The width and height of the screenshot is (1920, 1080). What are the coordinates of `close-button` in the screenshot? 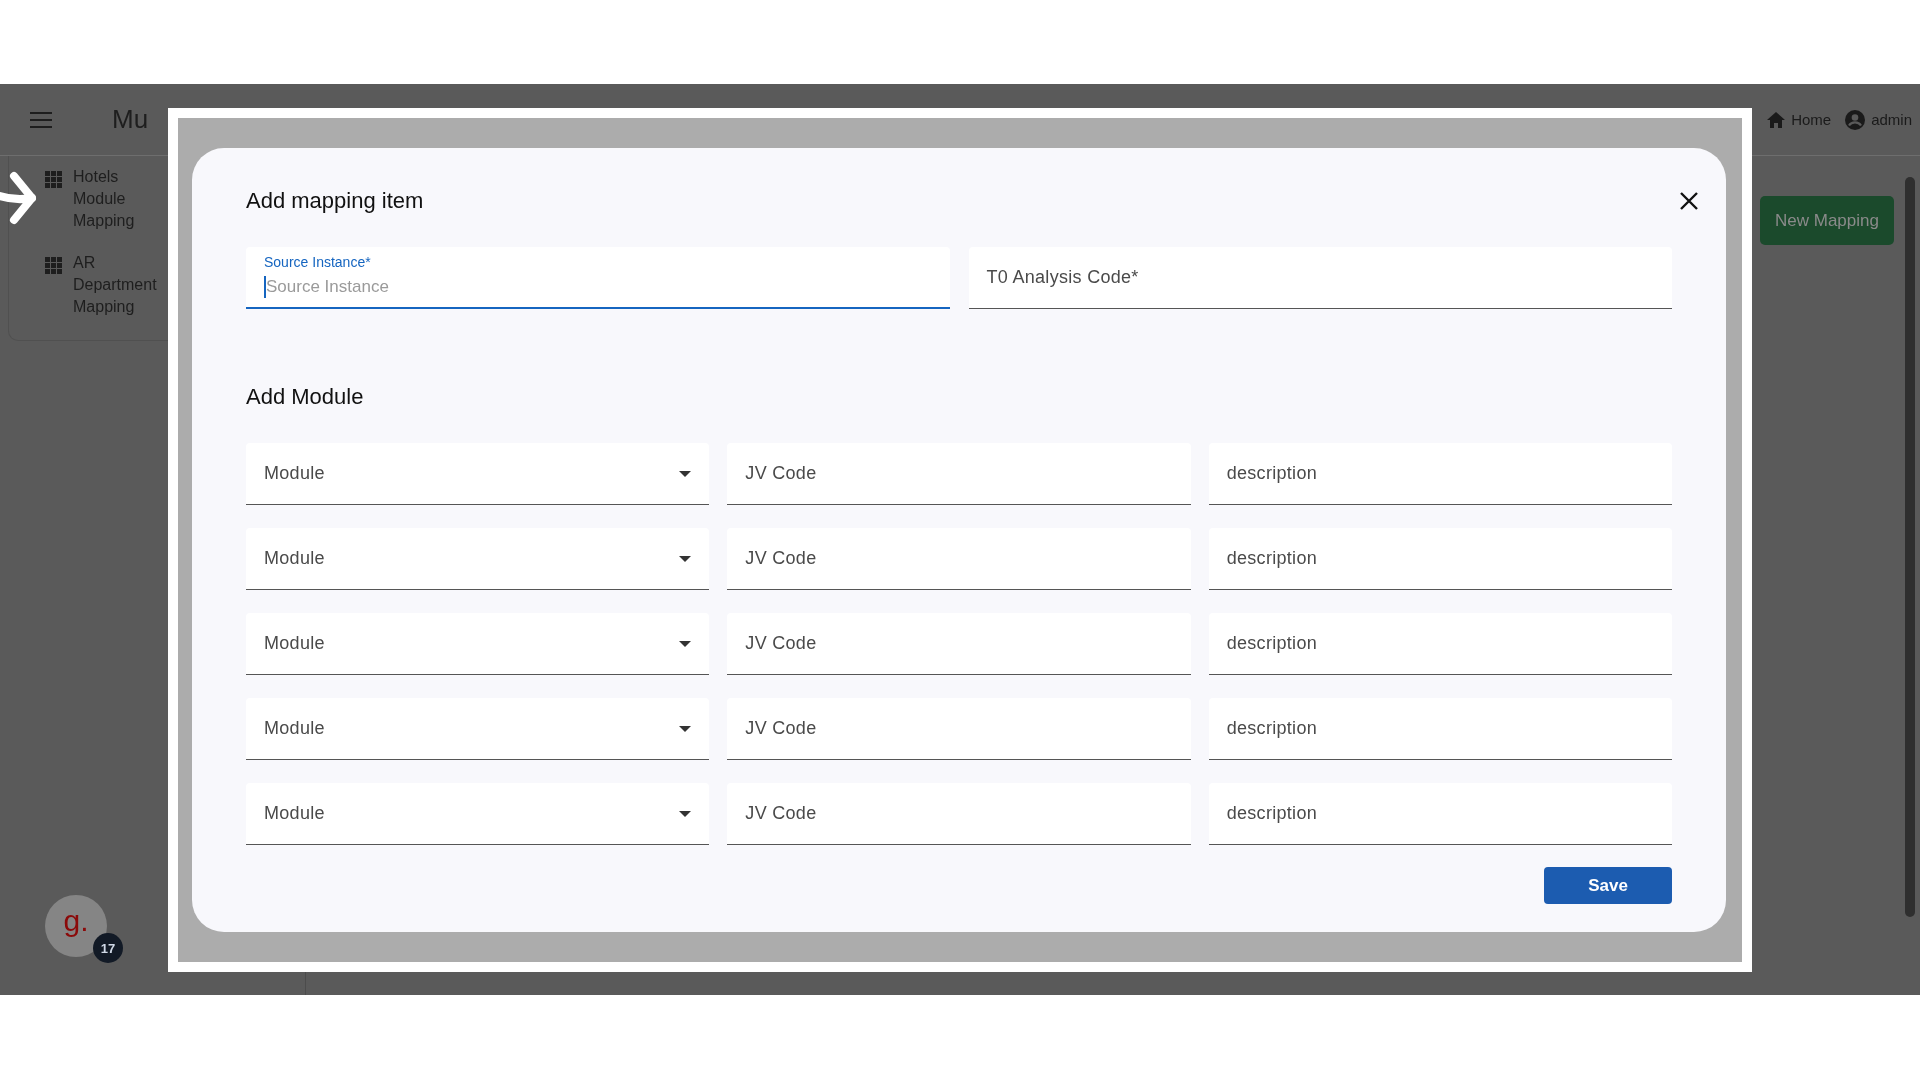 It's located at (1689, 201).